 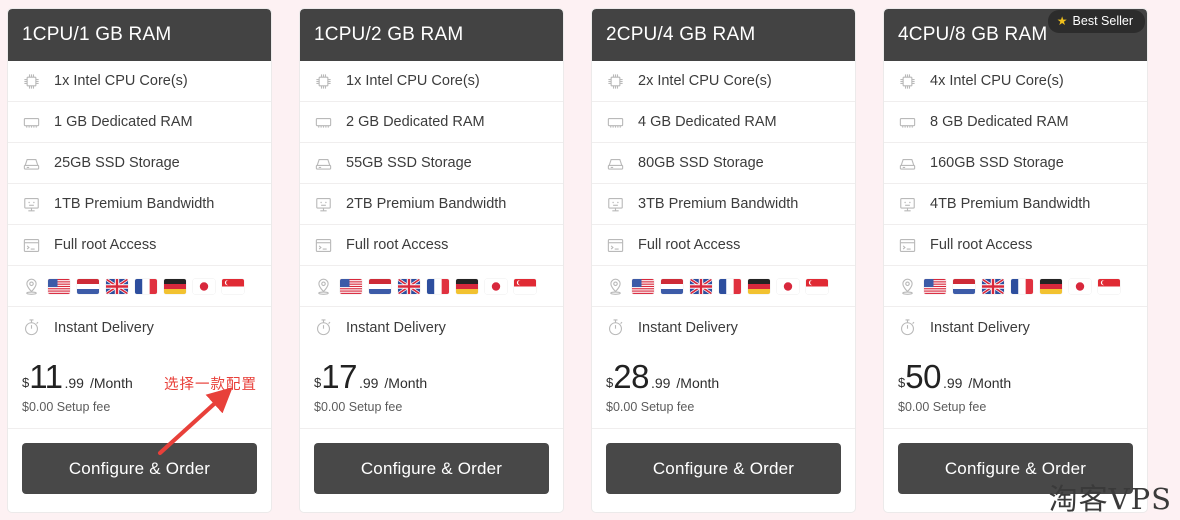 I want to click on feature-ram-label: 4 GB Dedicated RAM, so click(x=707, y=122).